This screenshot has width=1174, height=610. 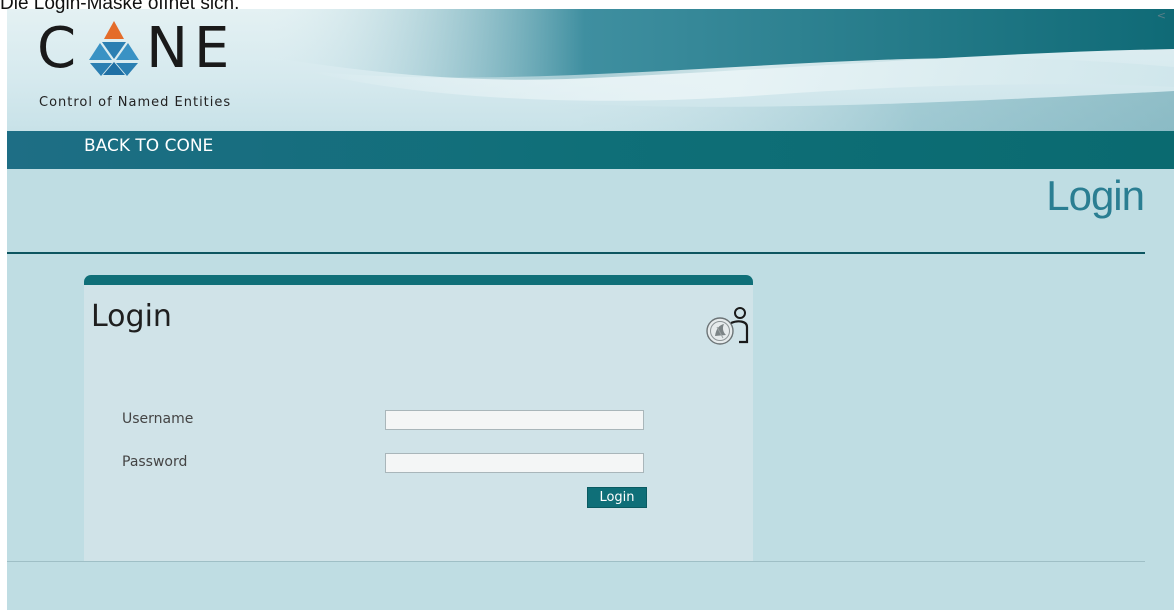 What do you see at coordinates (155, 462) in the screenshot?
I see `password-label: Password` at bounding box center [155, 462].